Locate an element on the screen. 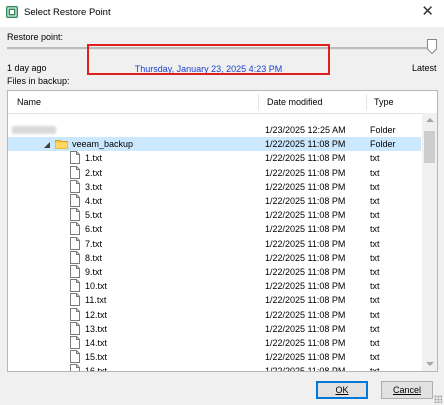 Image resolution: width=444 pixels, height=405 pixels. row-name: 15.txt is located at coordinates (96, 357).